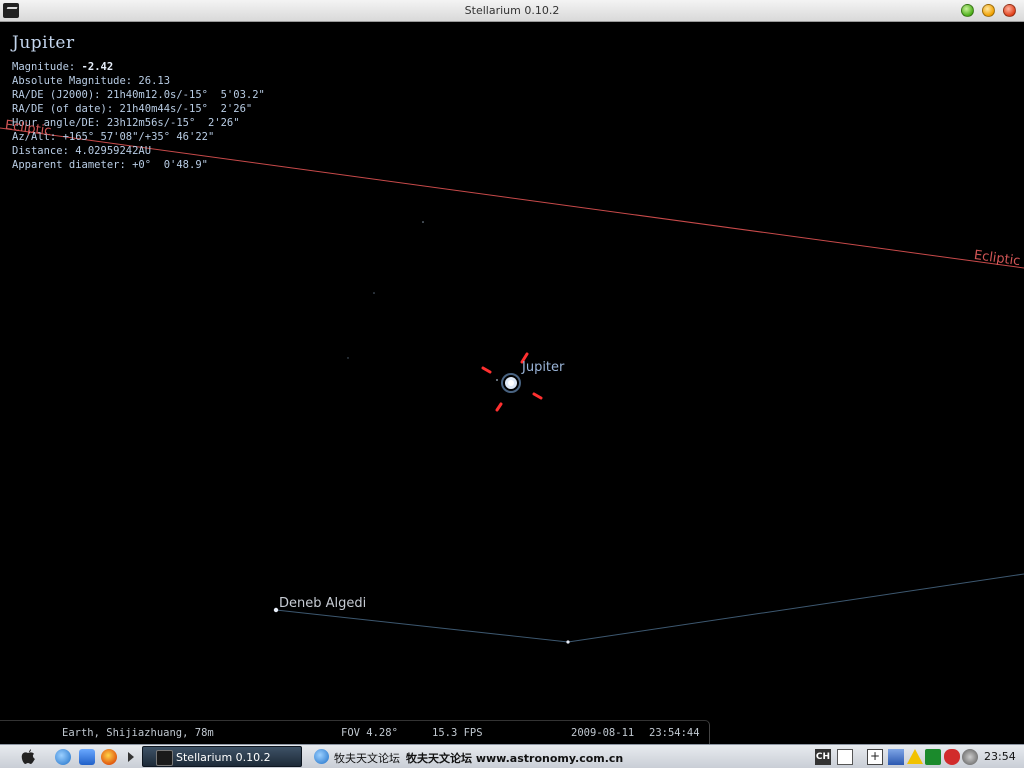 This screenshot has height=768, width=1024. What do you see at coordinates (138, 733) in the screenshot?
I see `location-text: Earth, Shijiazhuang, 78m` at bounding box center [138, 733].